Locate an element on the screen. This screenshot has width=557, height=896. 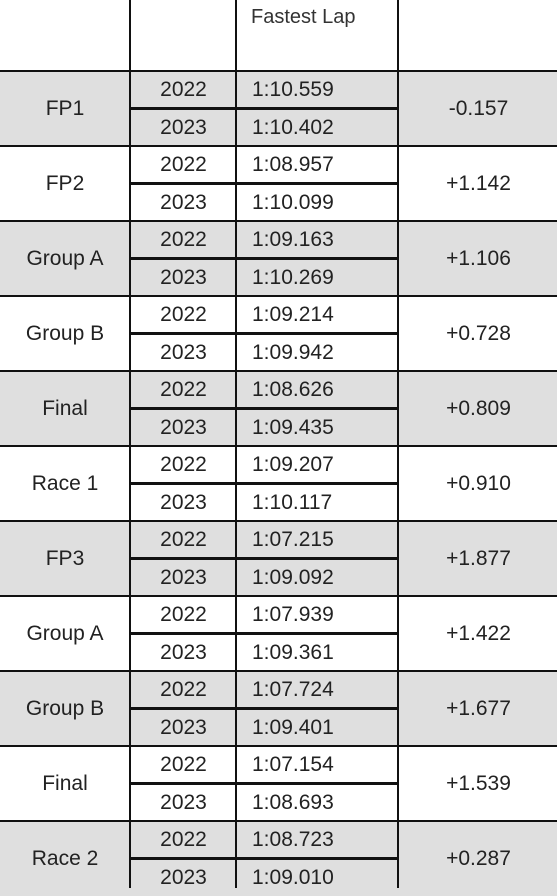
lap-time-cell: 1:08.957 is located at coordinates (293, 164).